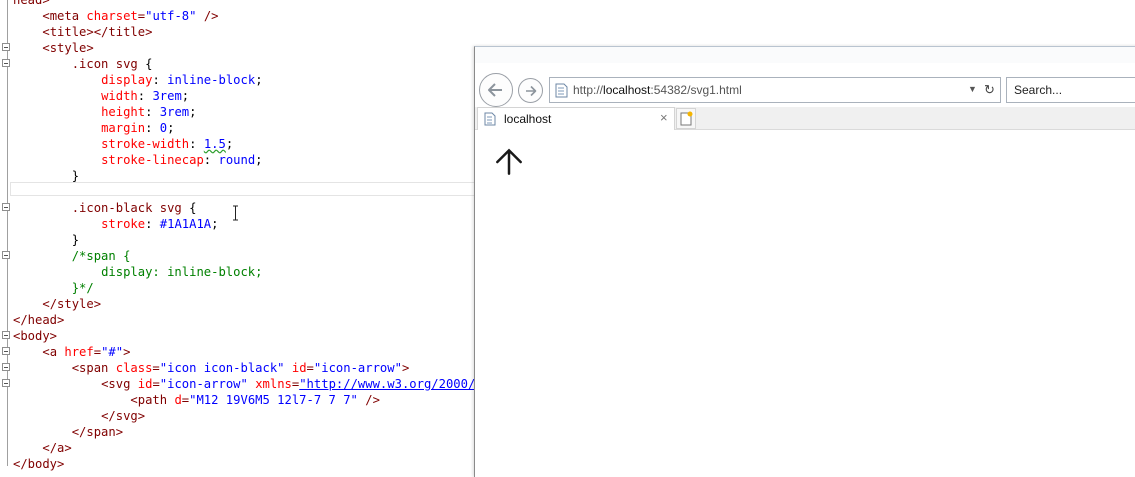 The image size is (1135, 477). What do you see at coordinates (145, 144) in the screenshot?
I see `code-token: stroke-width` at bounding box center [145, 144].